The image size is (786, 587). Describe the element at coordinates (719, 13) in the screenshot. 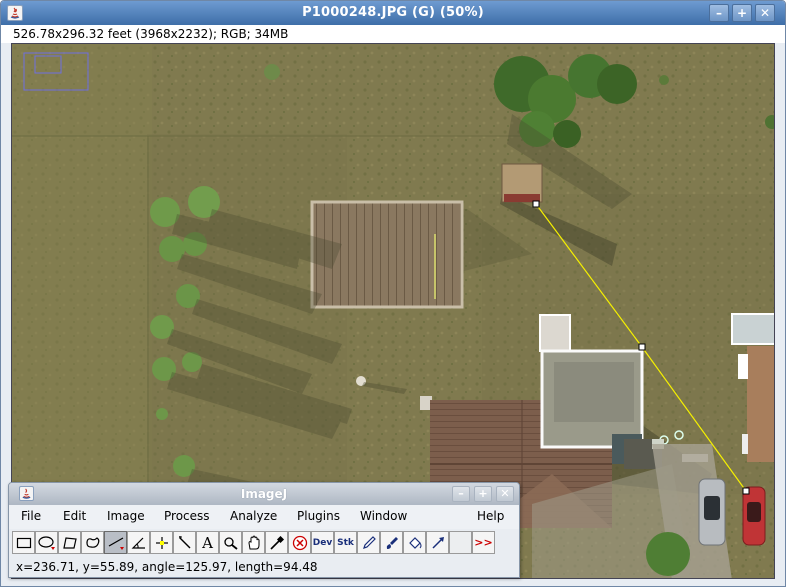

I see `minimize-button: –` at that location.